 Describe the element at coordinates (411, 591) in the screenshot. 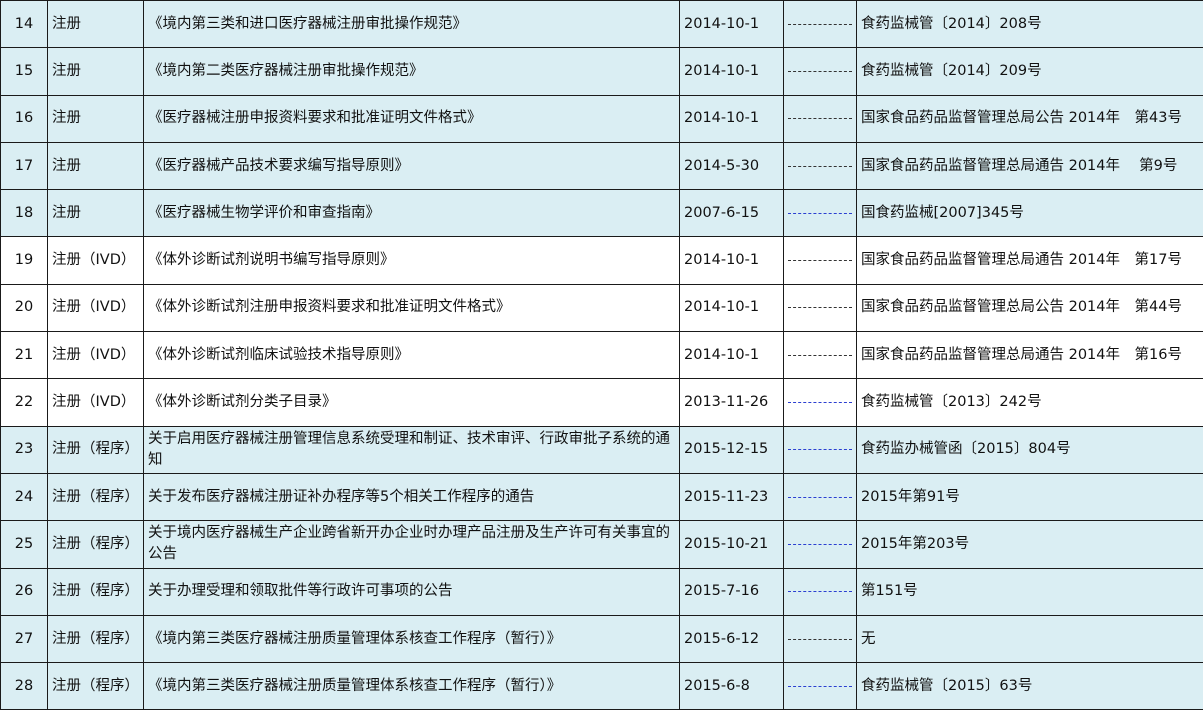

I see `document-title-cell: 关于办理受理和领取批件等行政许可事项的公告` at that location.